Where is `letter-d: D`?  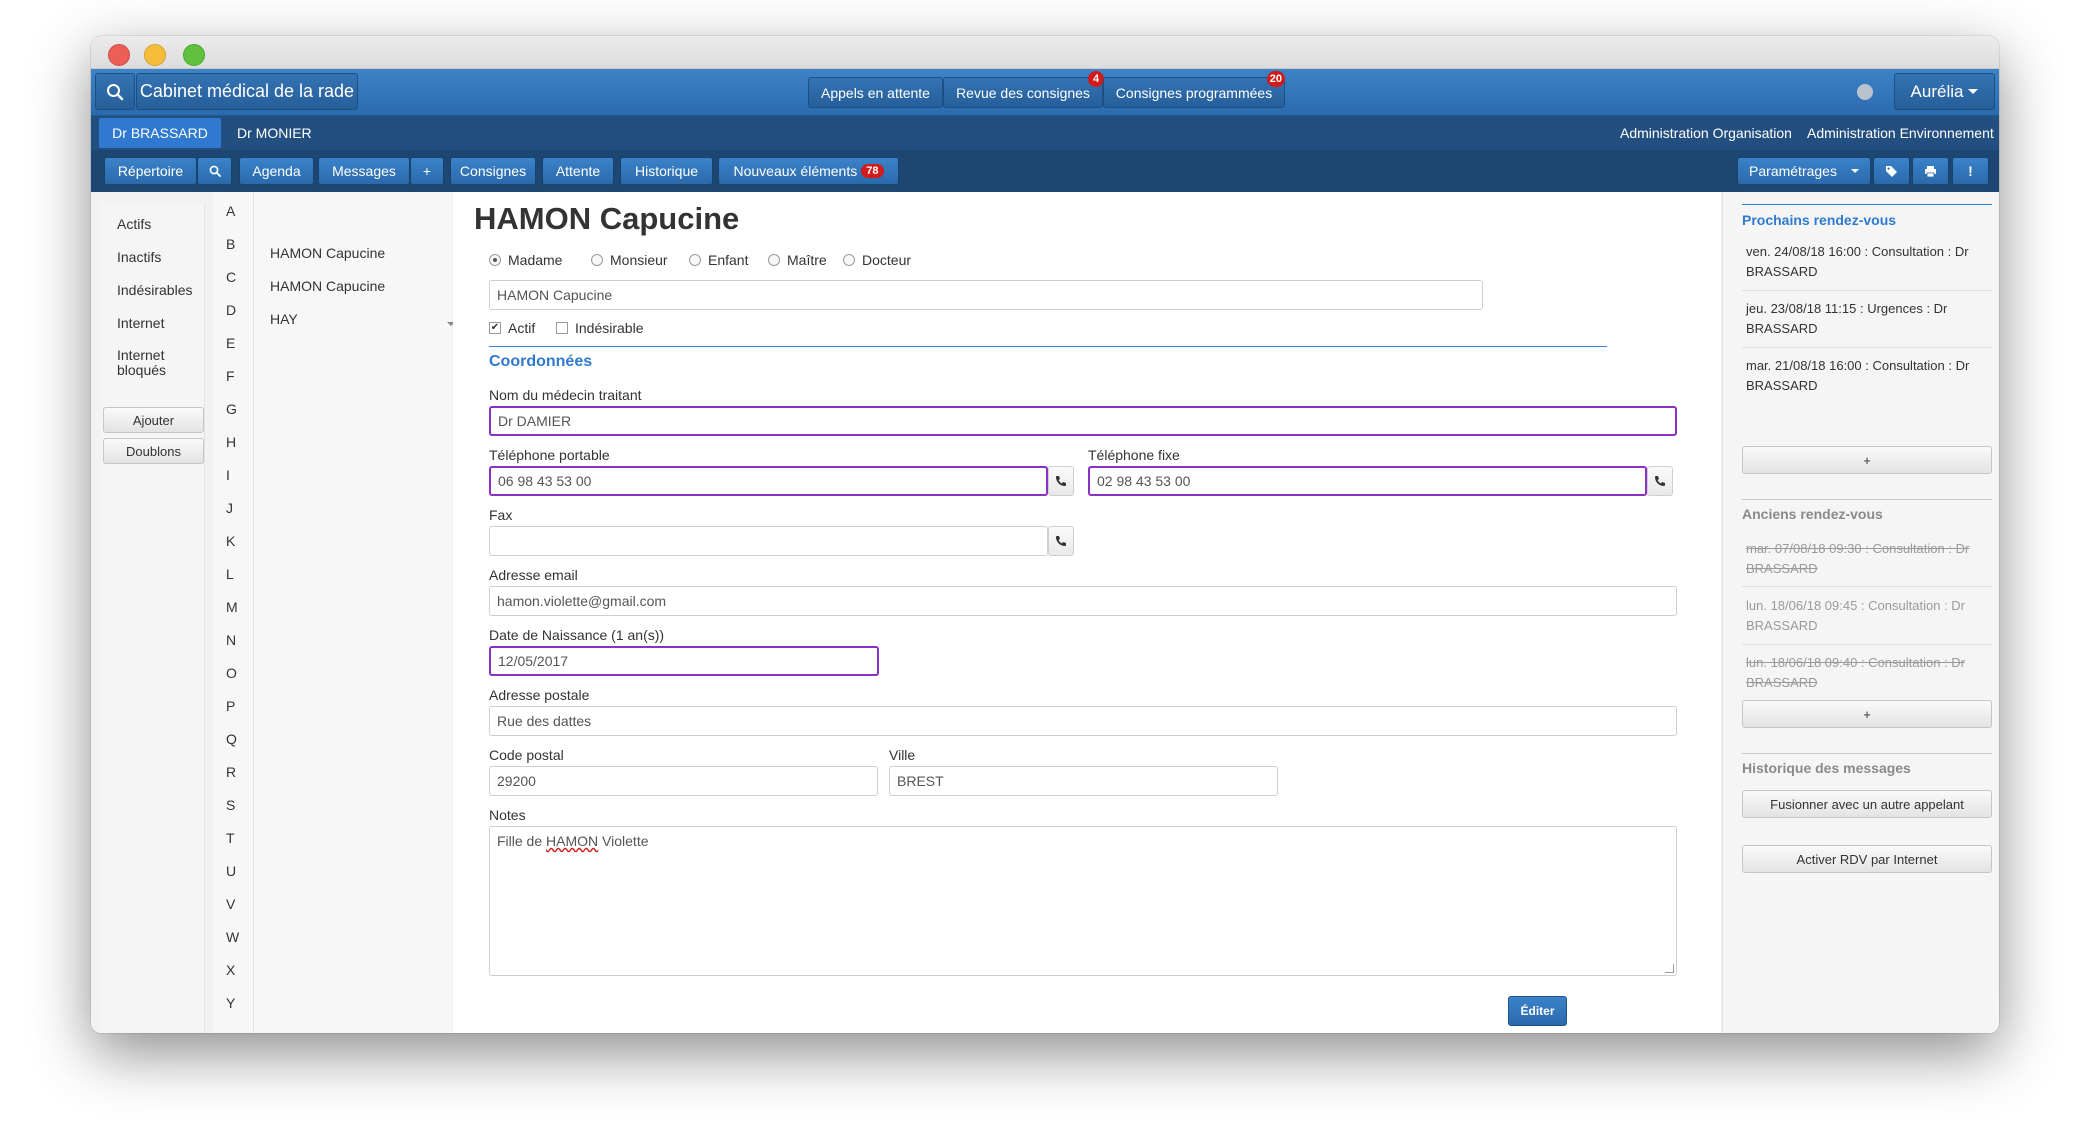
letter-d: D is located at coordinates (231, 310).